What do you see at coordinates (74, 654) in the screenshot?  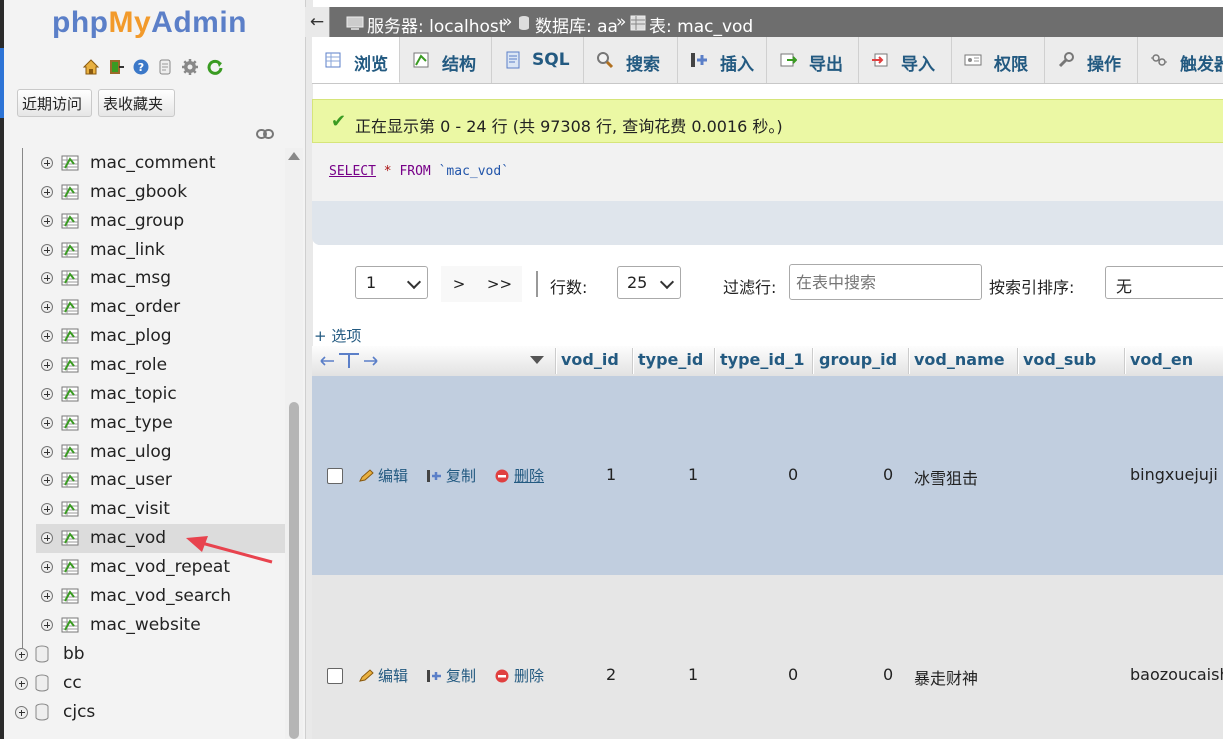 I see `tree-db-label: bb` at bounding box center [74, 654].